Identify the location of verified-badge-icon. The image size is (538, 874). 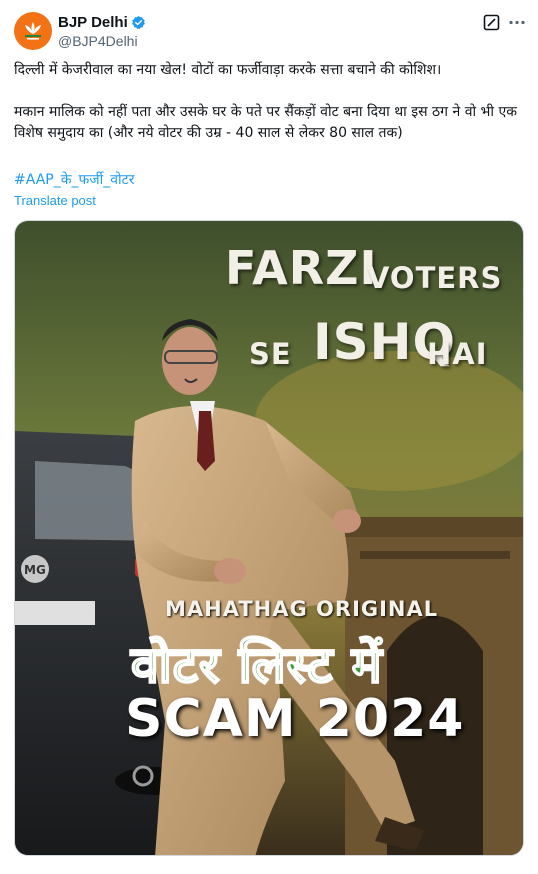
(138, 22).